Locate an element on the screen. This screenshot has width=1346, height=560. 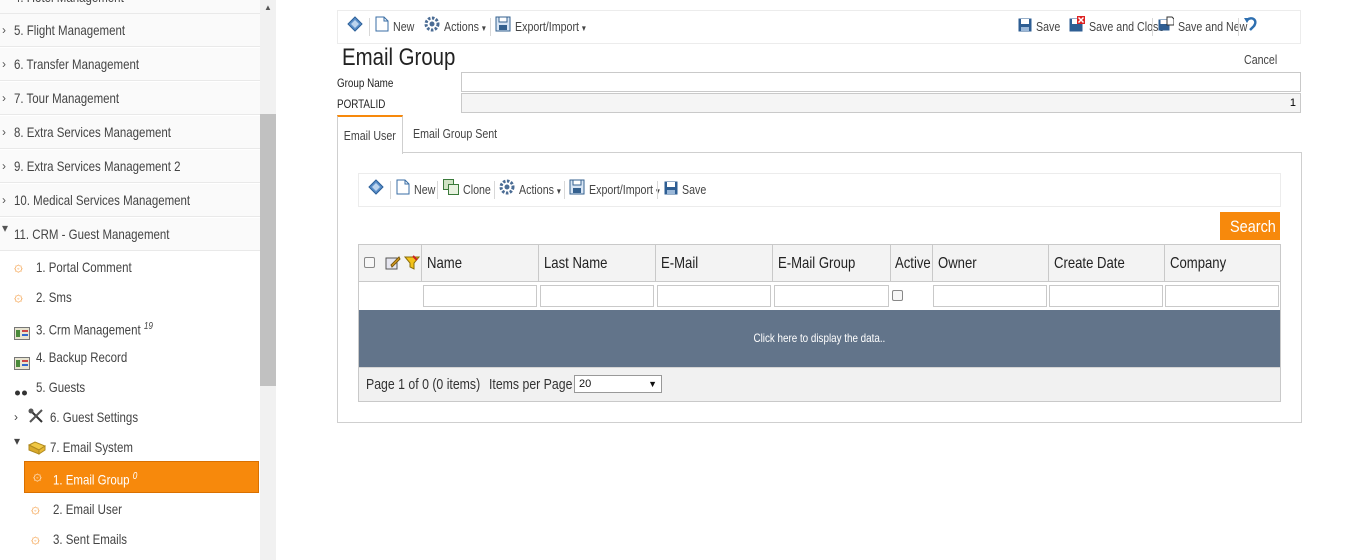
filter-name-input is located at coordinates (480, 296).